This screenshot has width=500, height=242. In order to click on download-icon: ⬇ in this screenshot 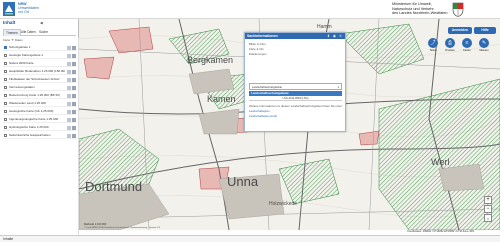, I will do `click(329, 36)`.